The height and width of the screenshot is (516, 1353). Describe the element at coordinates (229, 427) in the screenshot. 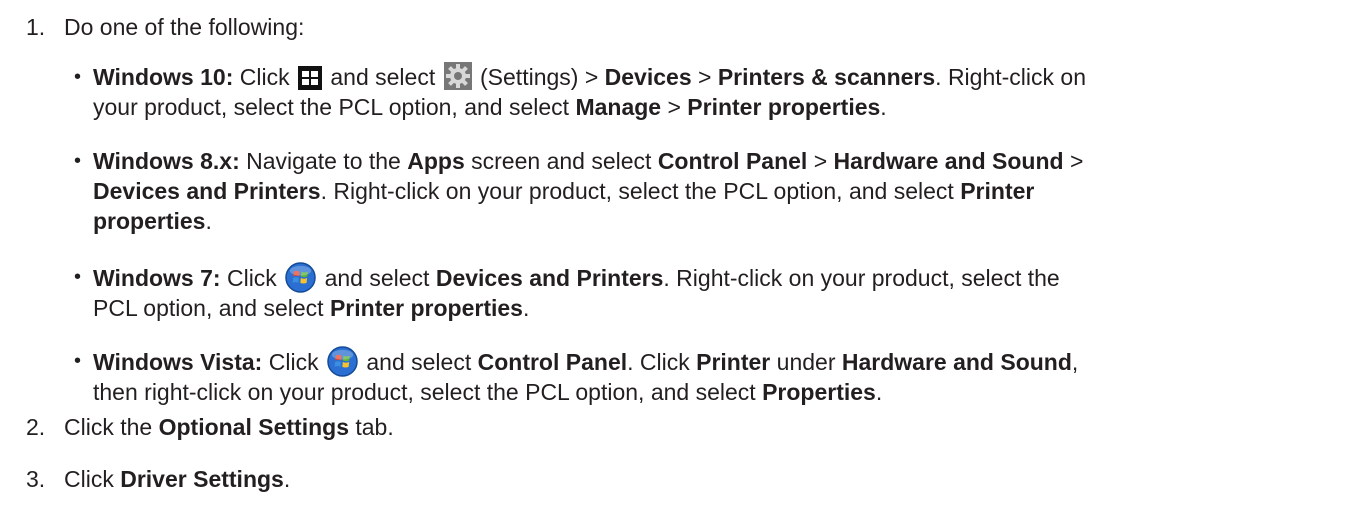

I see `step-text: Click the Optional Settings tab.` at that location.